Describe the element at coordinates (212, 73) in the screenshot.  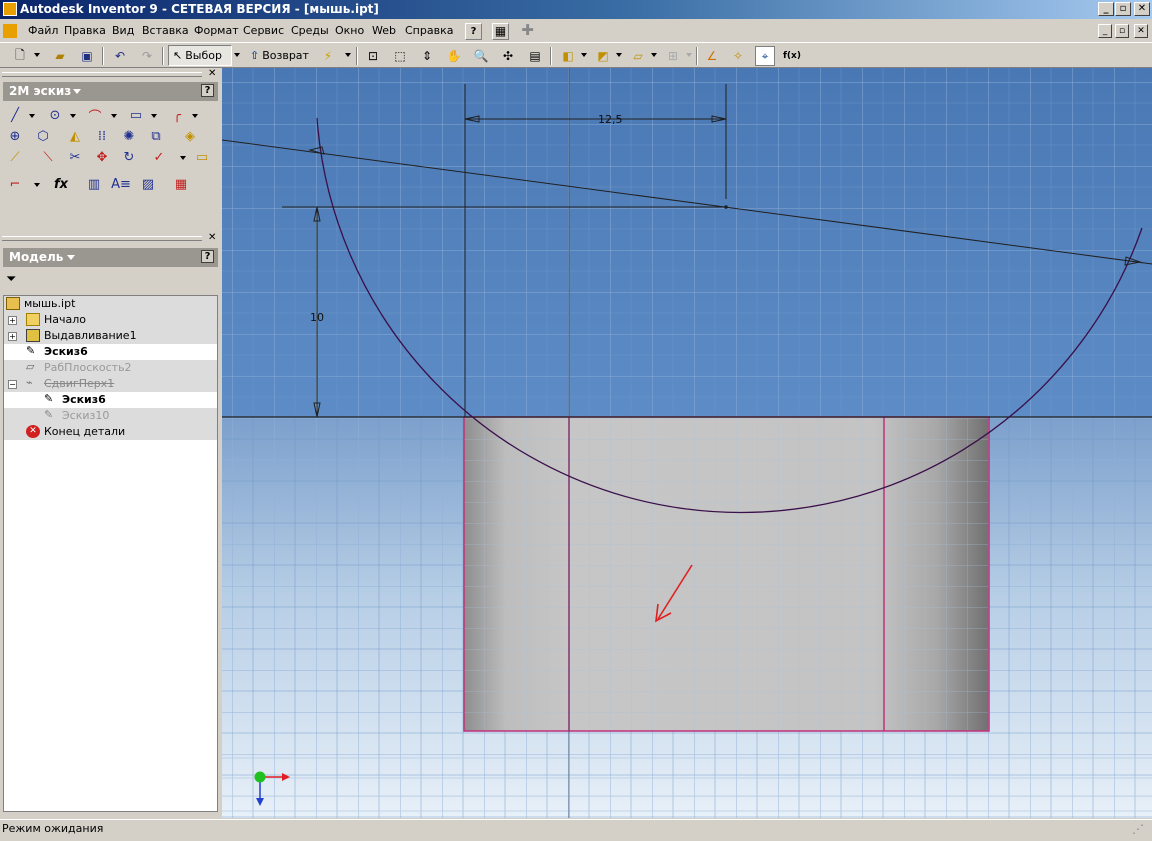
I see `sketch-panel-close-icon: ✕` at that location.